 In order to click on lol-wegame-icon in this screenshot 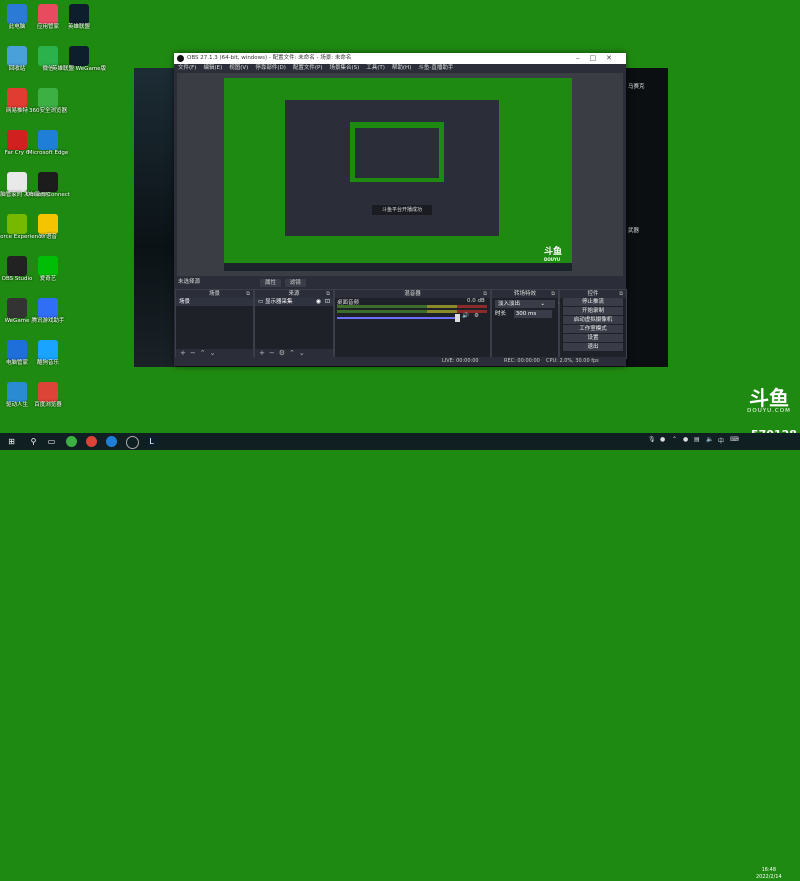, I will do `click(79, 56)`.